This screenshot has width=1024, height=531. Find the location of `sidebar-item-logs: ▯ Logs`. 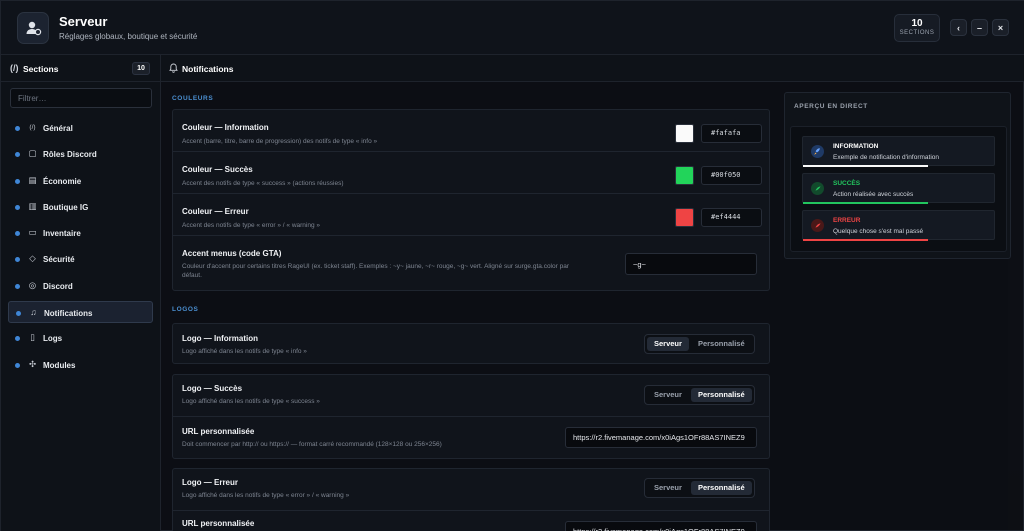

sidebar-item-logs: ▯ Logs is located at coordinates (80, 338).